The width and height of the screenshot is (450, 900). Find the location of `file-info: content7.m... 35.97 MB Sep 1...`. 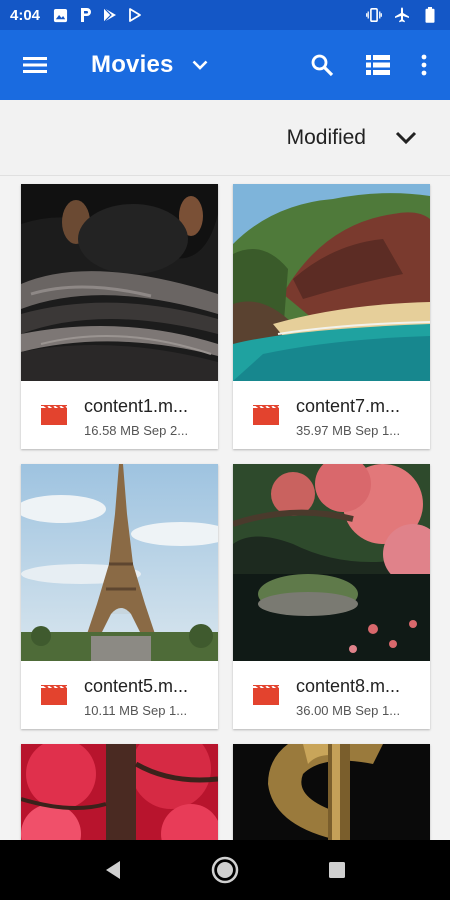

file-info: content7.m... 35.97 MB Sep 1... is located at coordinates (331, 415).